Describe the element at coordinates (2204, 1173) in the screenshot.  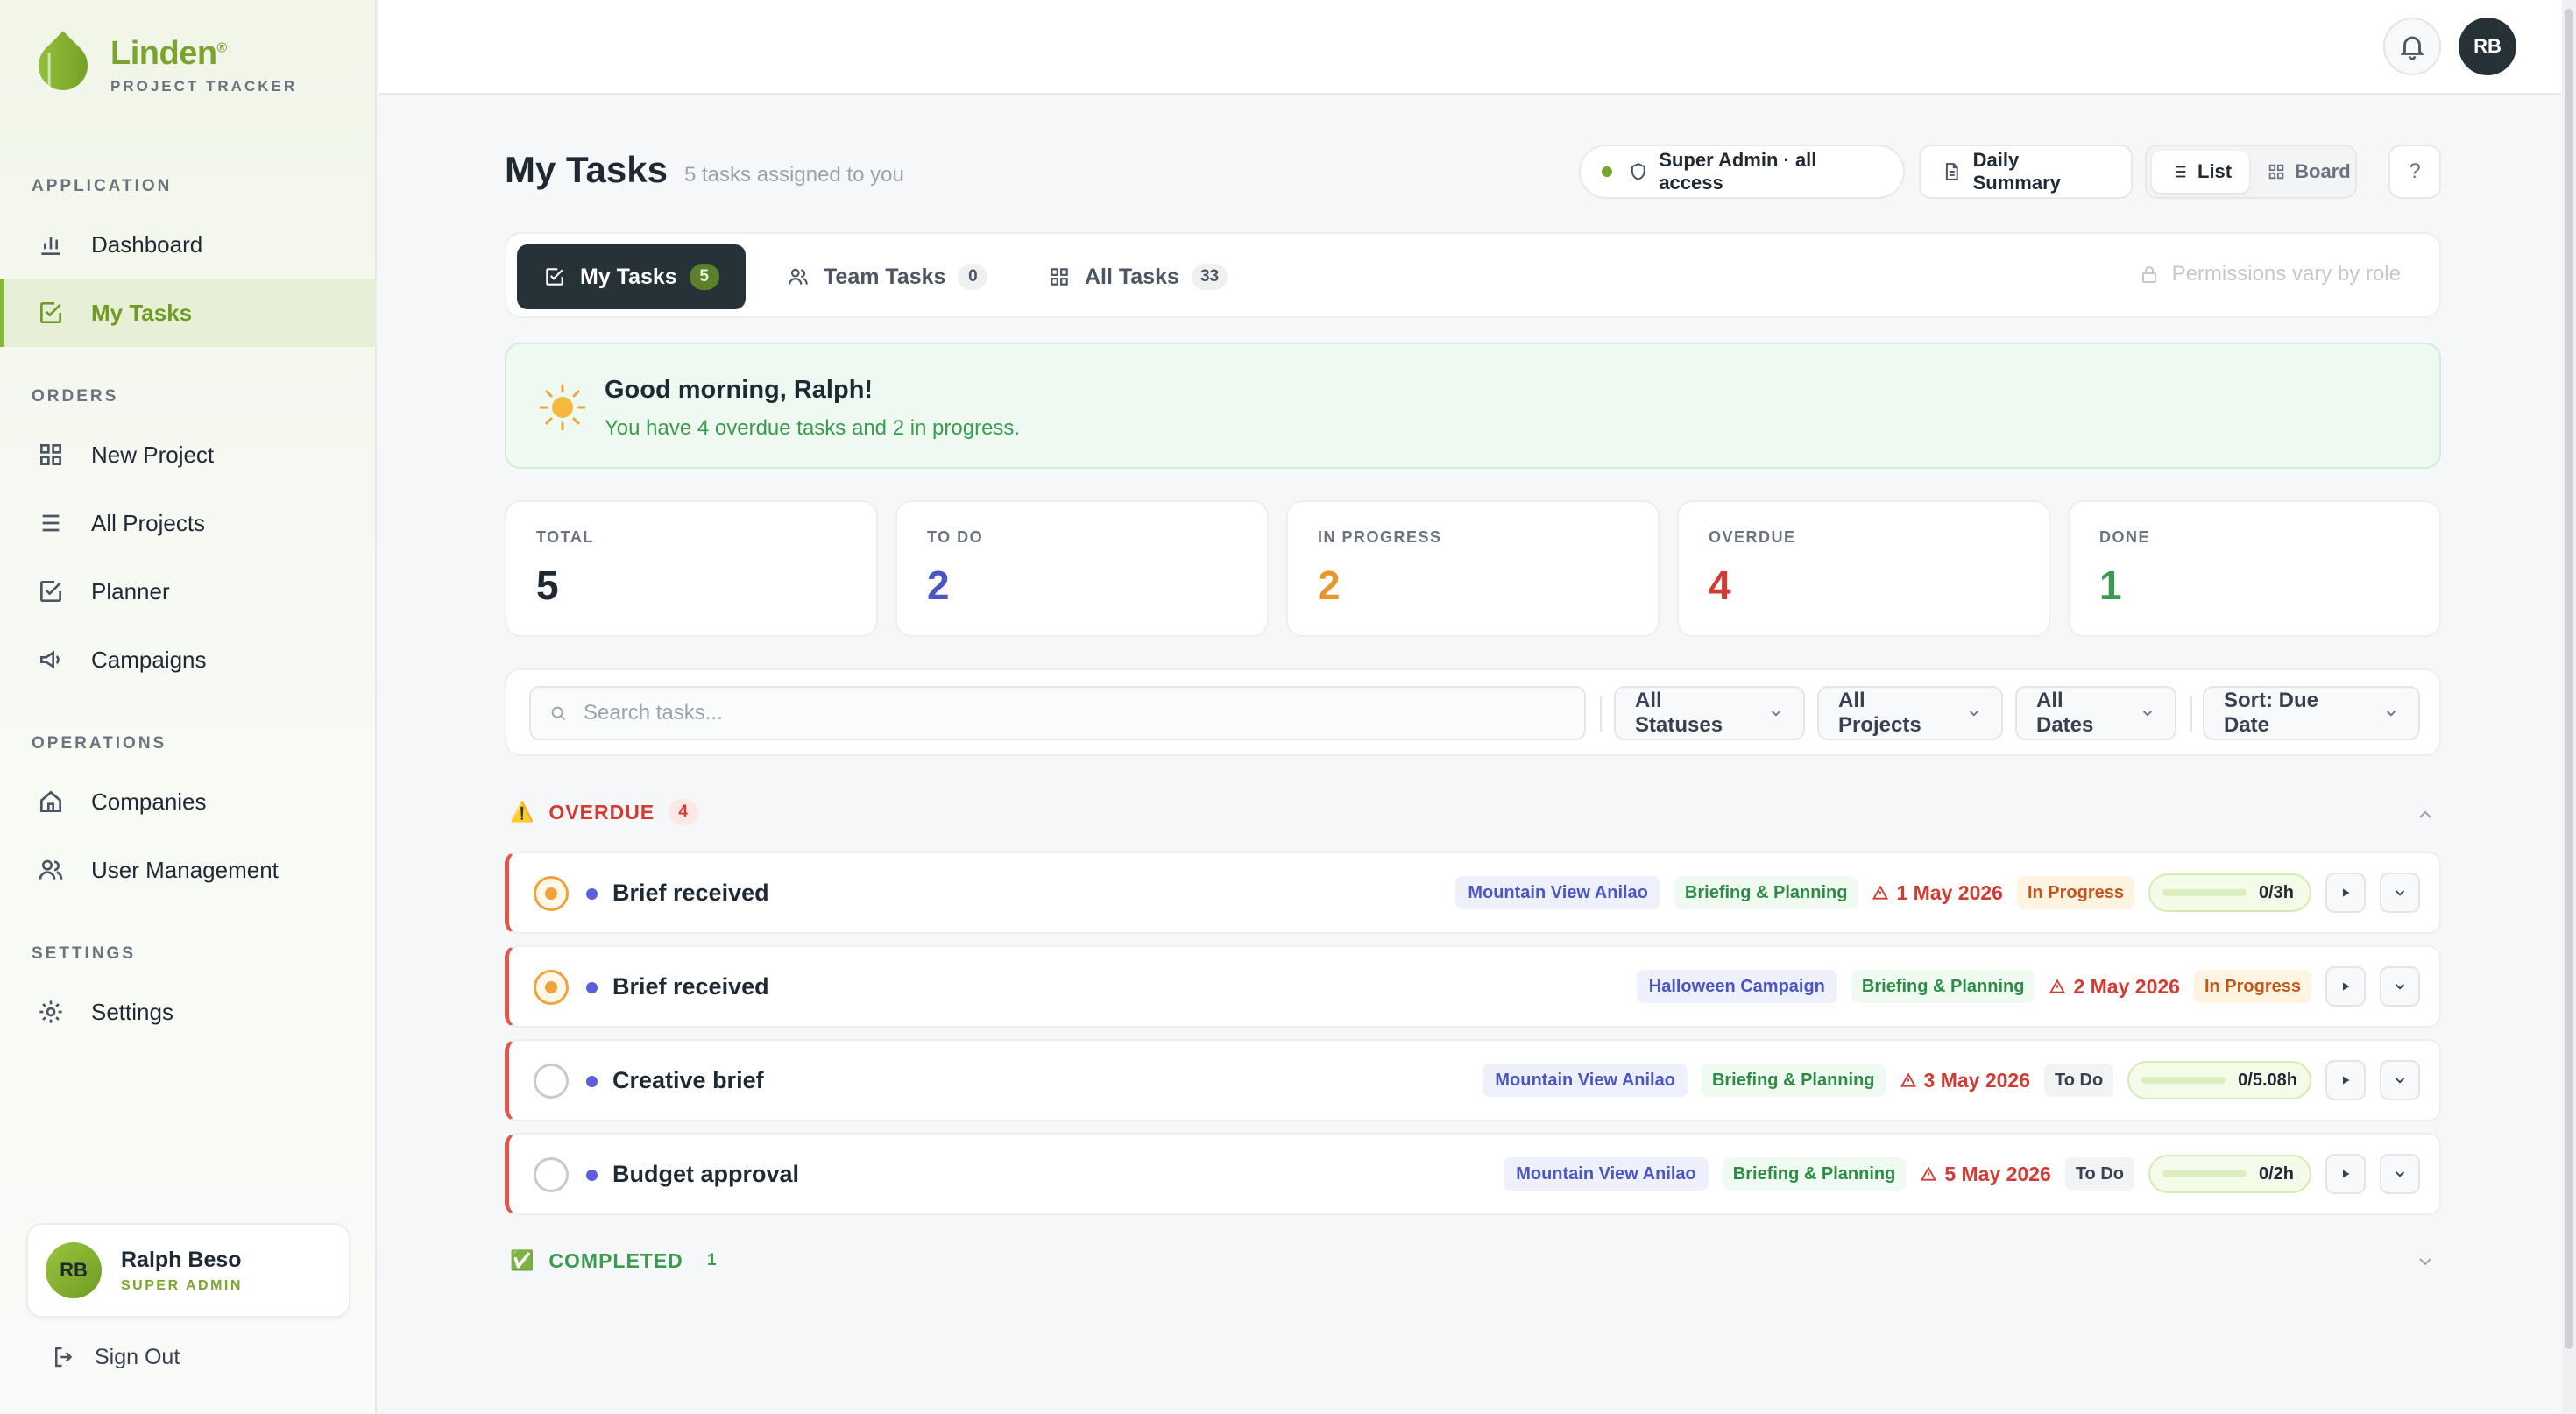
I see `time-progress-bar` at that location.